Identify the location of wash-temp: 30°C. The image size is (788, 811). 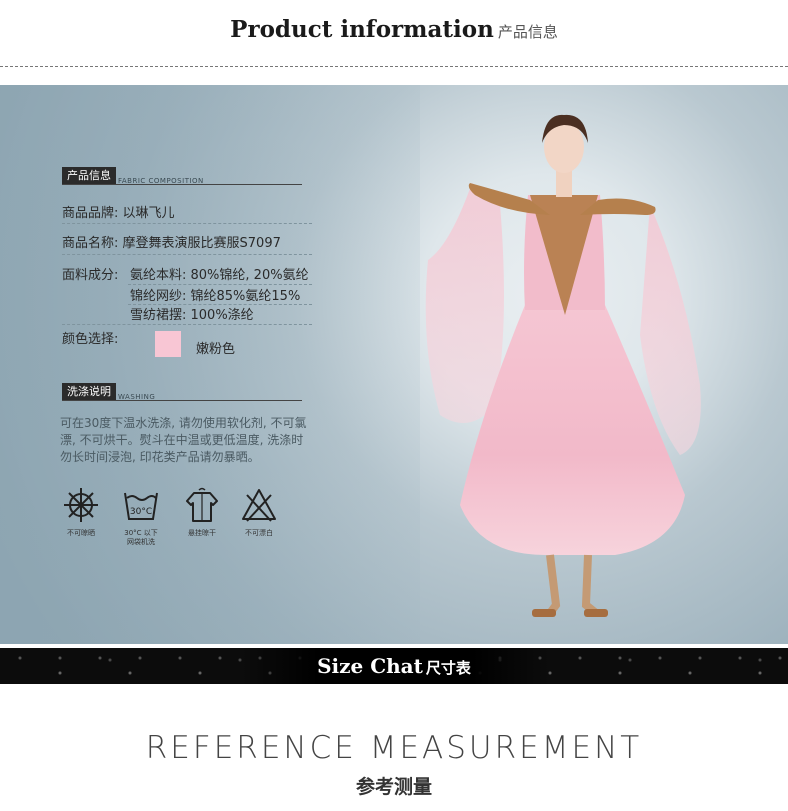
(141, 512).